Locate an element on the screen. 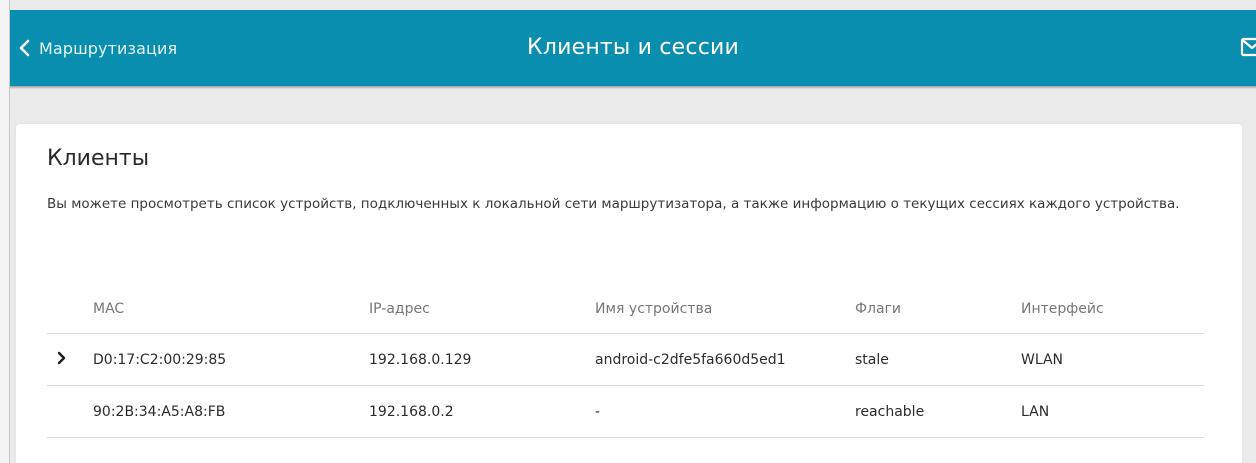 The height and width of the screenshot is (463, 1256). header-shadow is located at coordinates (633, 87).